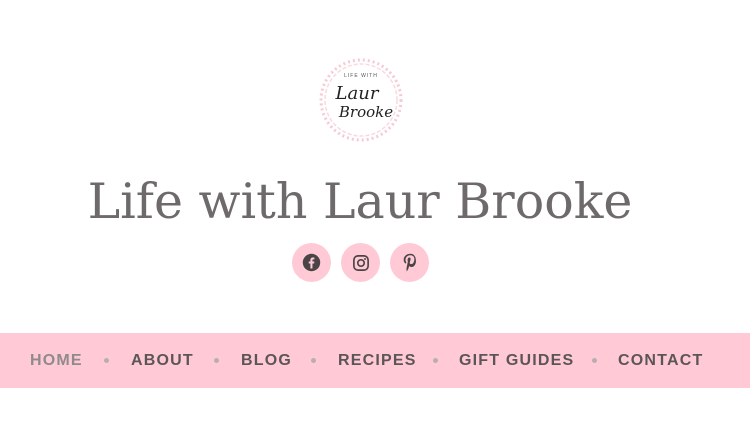 The image size is (750, 426). Describe the element at coordinates (360, 202) in the screenshot. I see `site-title: Life with Laur Brooke` at that location.